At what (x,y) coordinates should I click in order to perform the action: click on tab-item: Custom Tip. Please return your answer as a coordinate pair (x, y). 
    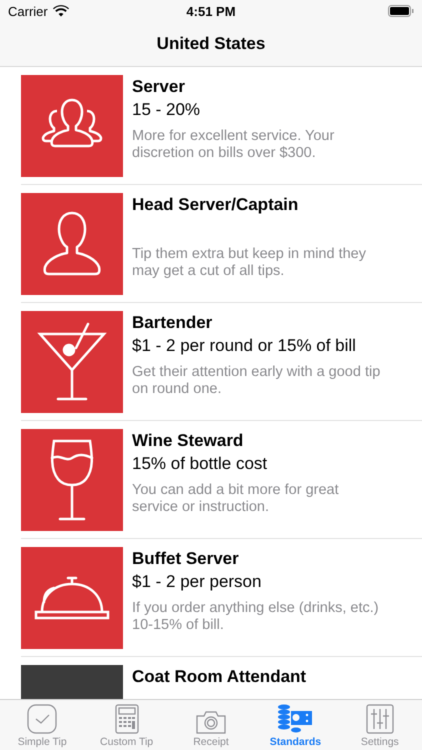
    Looking at the image, I should click on (126, 725).